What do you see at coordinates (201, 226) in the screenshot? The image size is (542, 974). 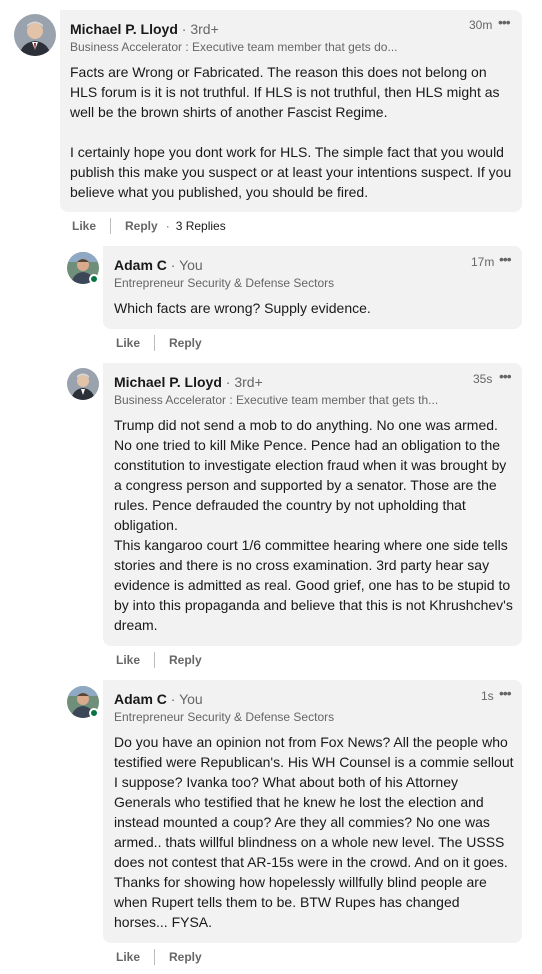 I see `replies-link: 3 Replies` at bounding box center [201, 226].